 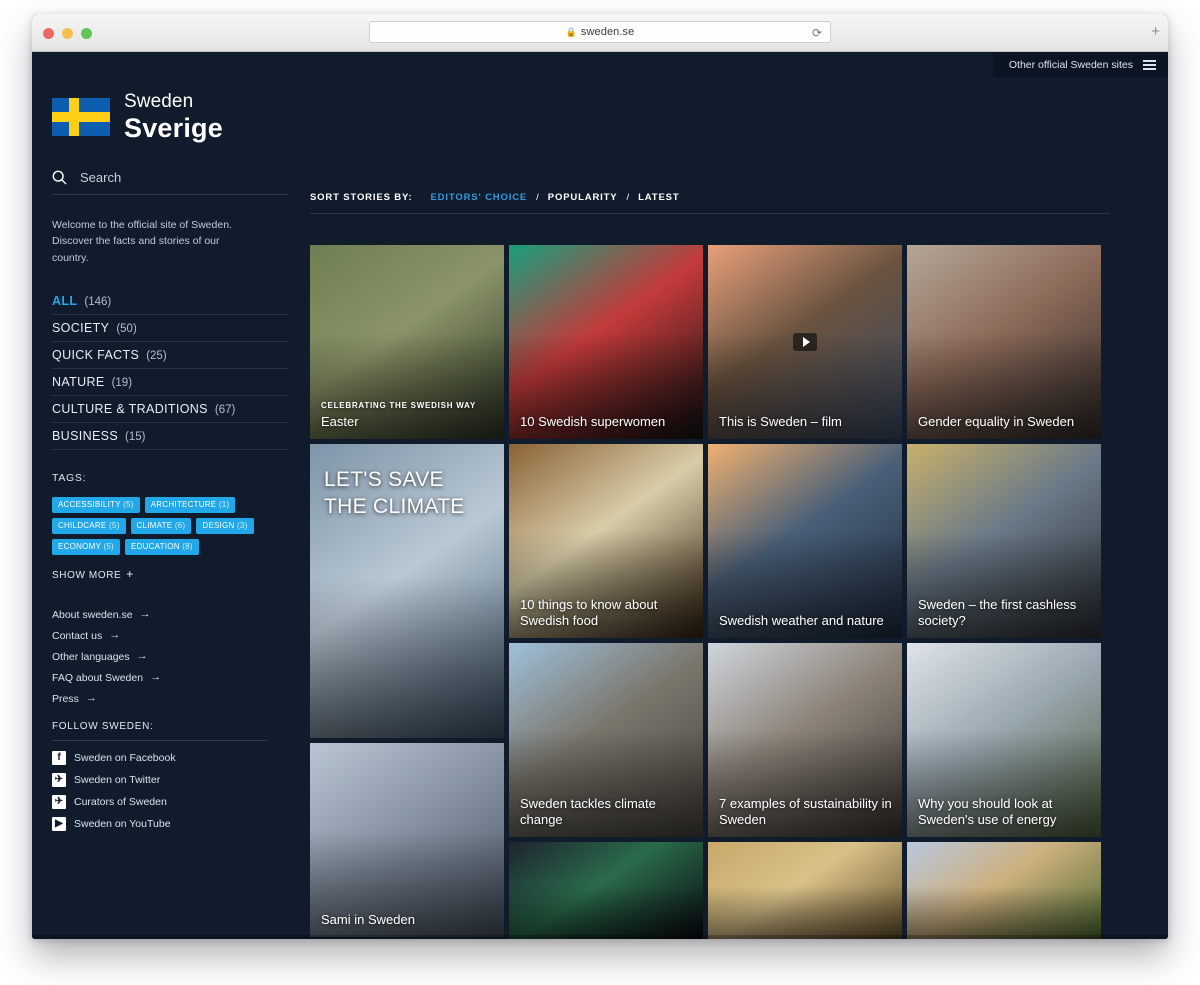 What do you see at coordinates (170, 615) in the screenshot?
I see `footer-link-about: About sweden.se →` at bounding box center [170, 615].